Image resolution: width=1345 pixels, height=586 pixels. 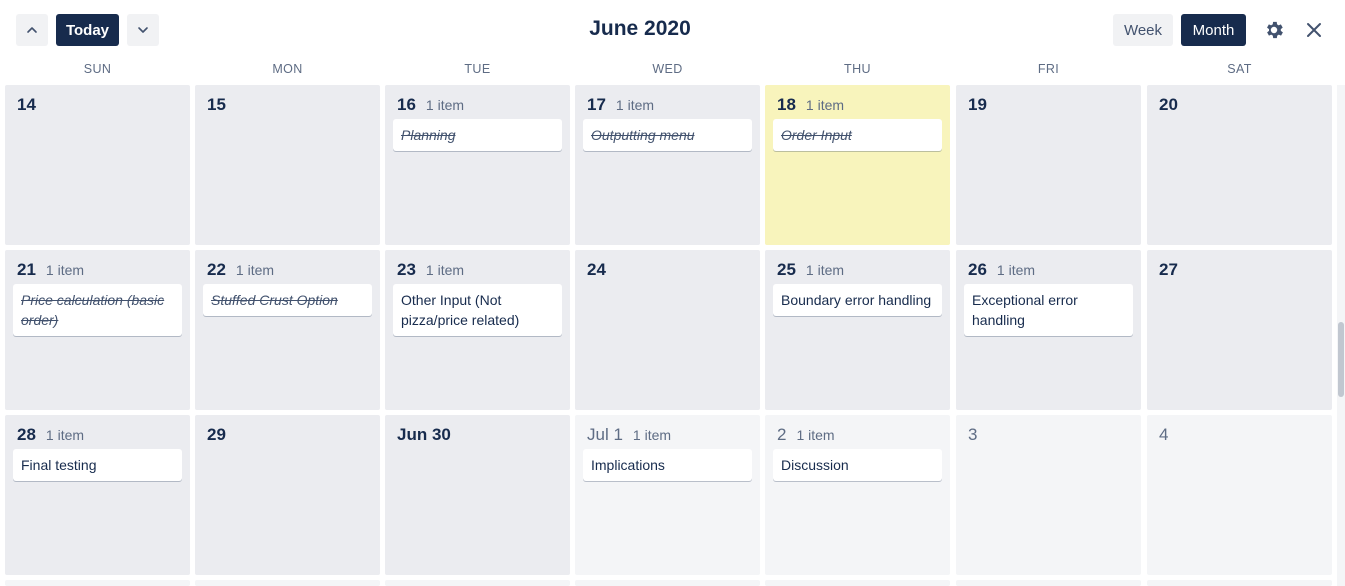 I want to click on day-number: 2, so click(x=782, y=434).